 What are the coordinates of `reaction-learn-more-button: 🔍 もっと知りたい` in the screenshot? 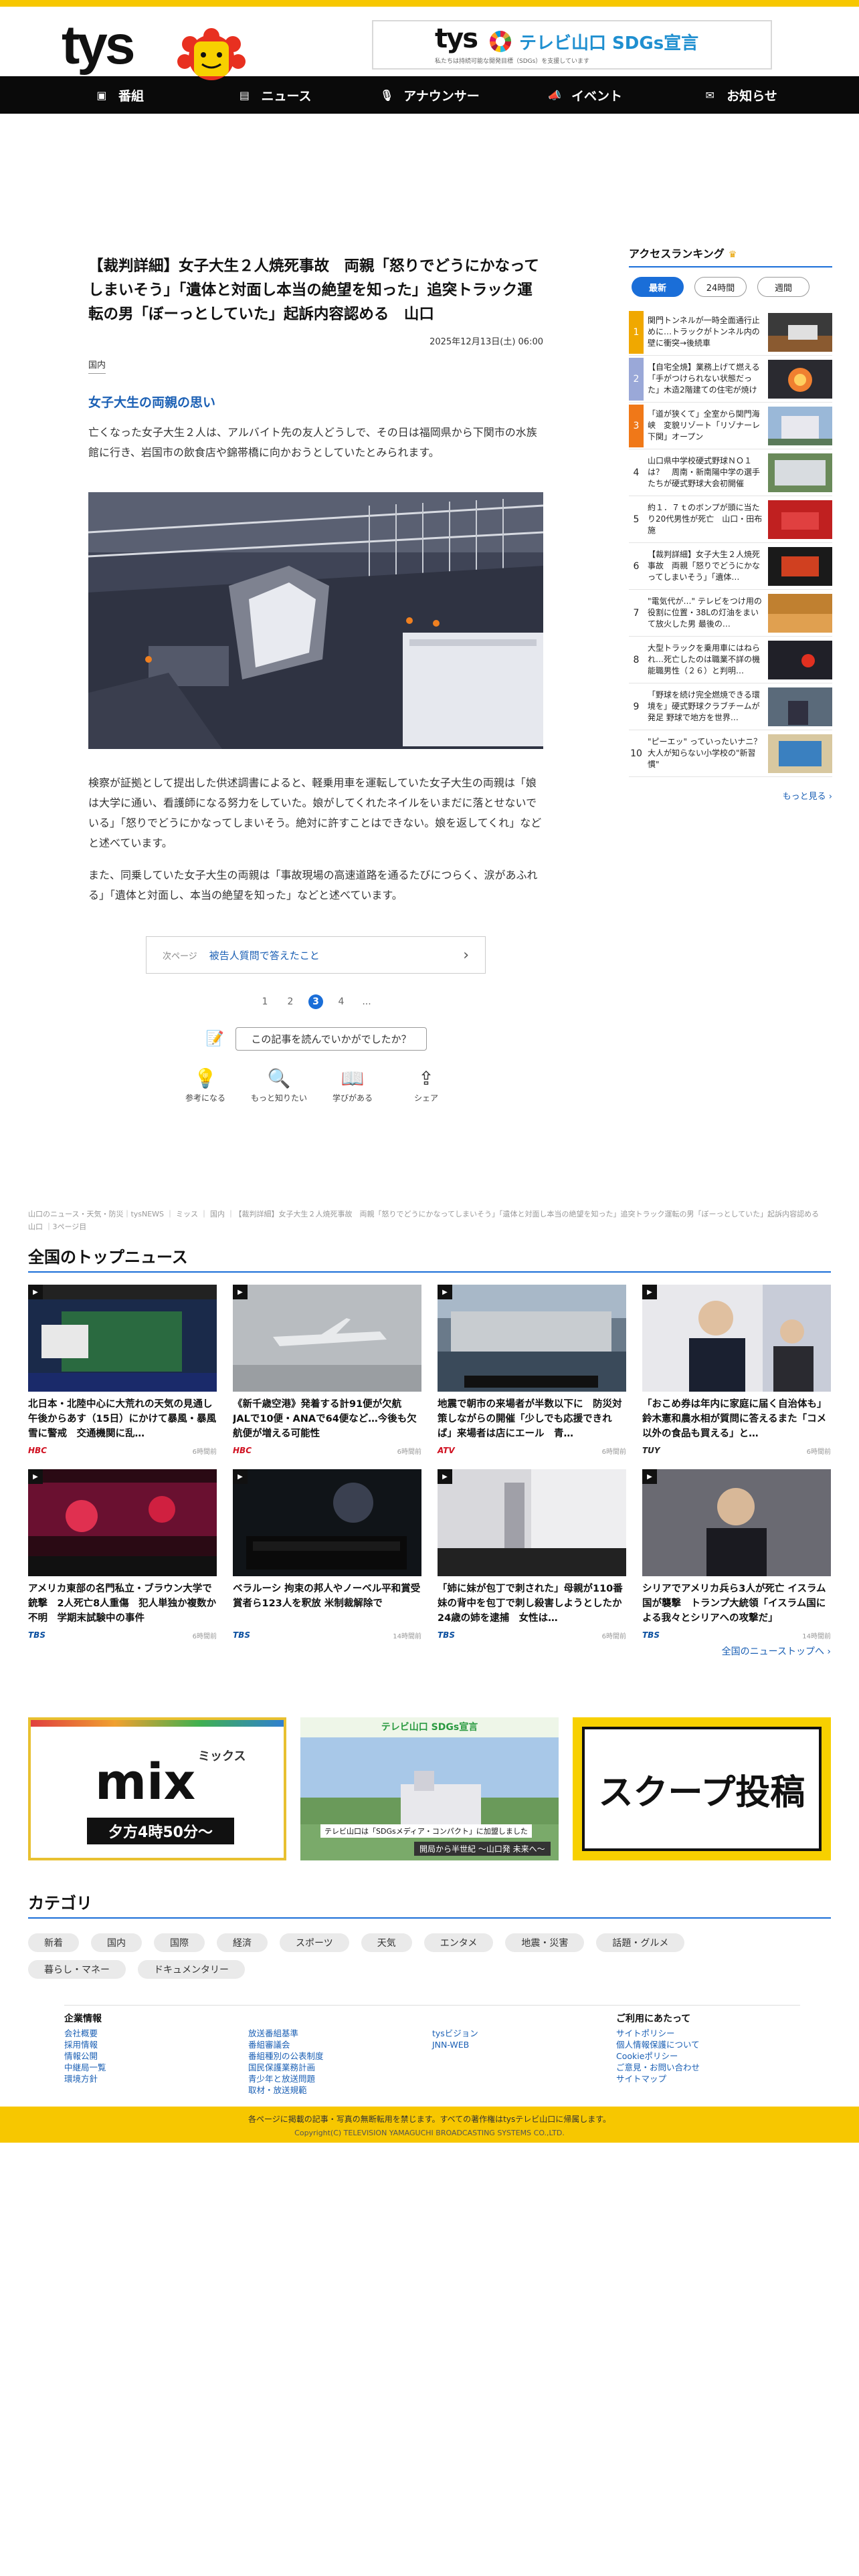 It's located at (279, 1084).